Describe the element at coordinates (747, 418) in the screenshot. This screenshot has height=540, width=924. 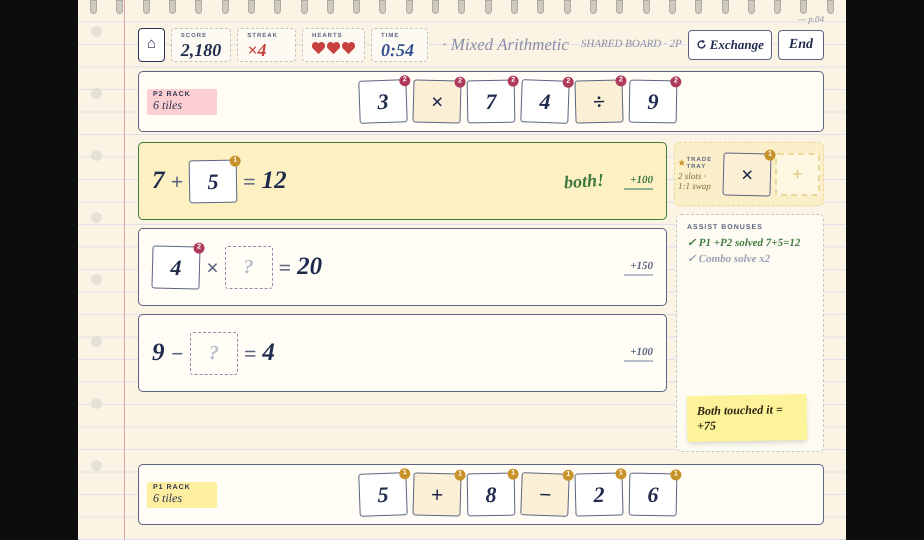
I see `sticky-note: Both touched it = +75` at that location.